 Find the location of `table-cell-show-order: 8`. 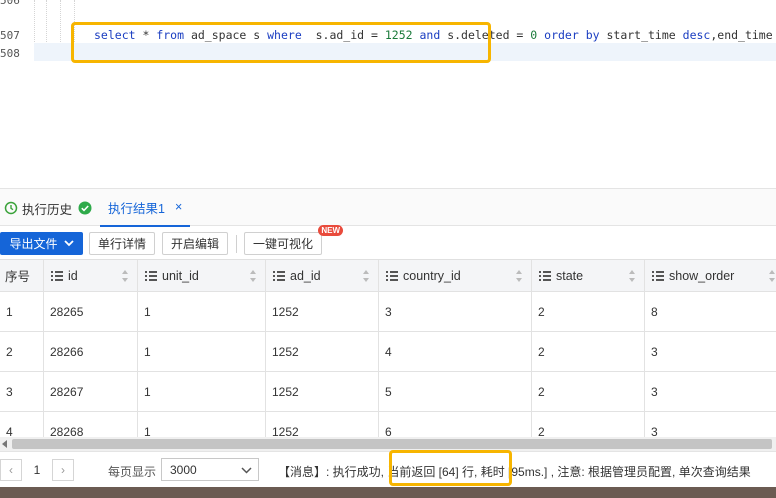

table-cell-show-order: 8 is located at coordinates (710, 312).